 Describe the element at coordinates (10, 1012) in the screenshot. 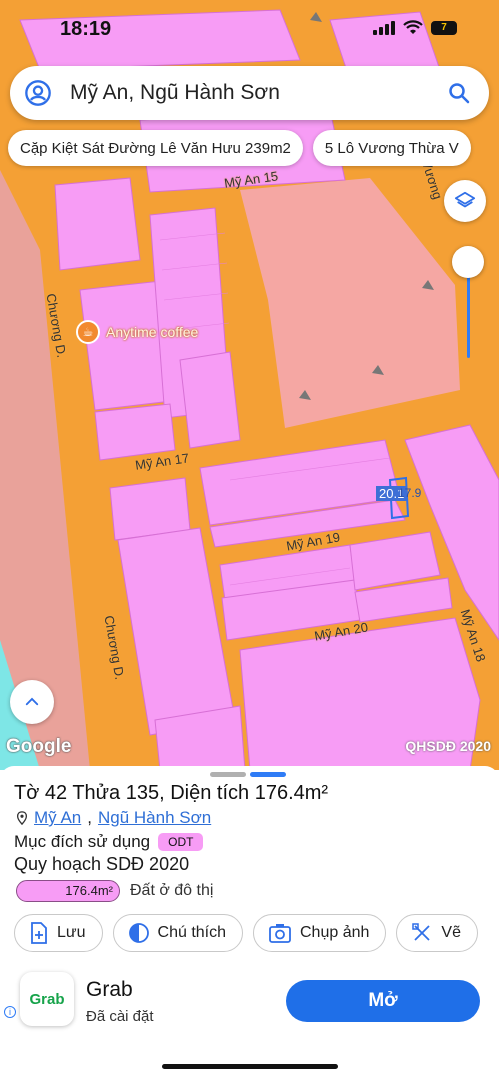

I see `ad-info-icon: i` at that location.